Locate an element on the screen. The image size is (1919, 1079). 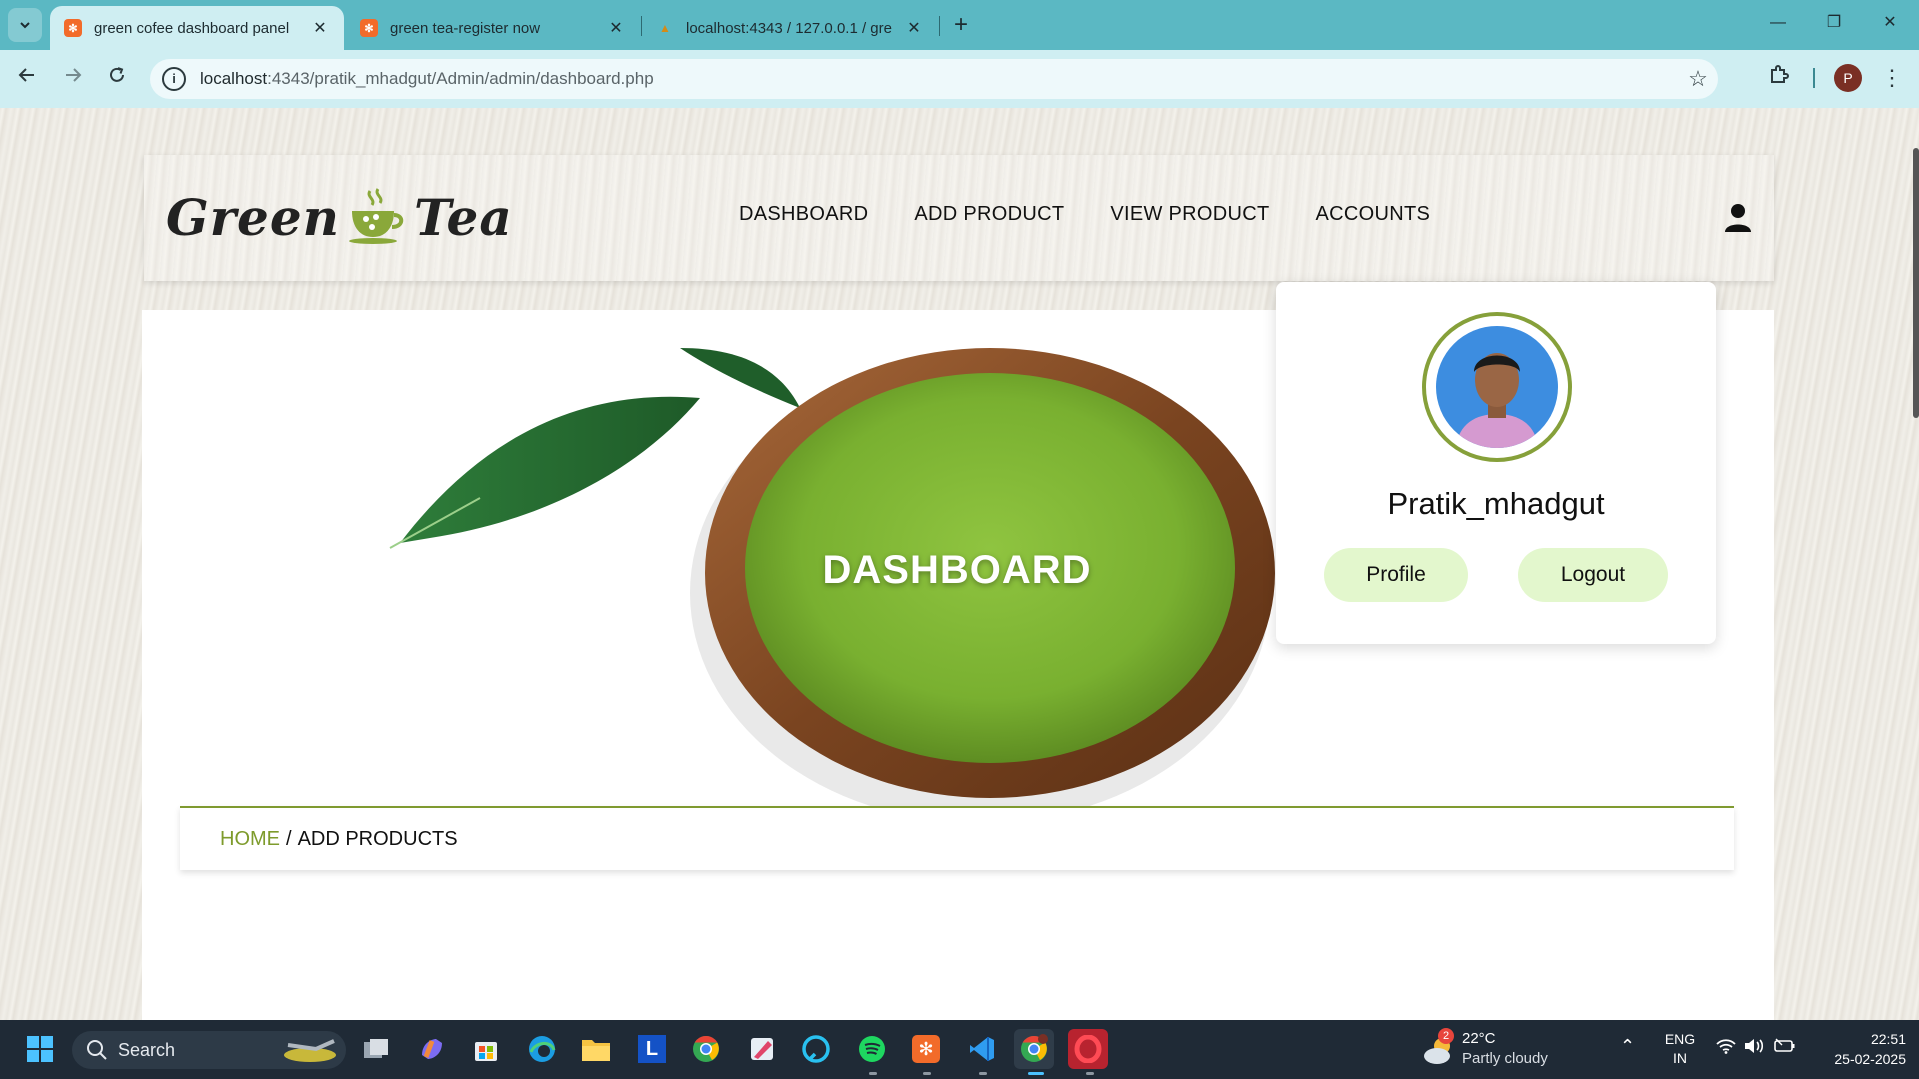
tab-title: green cofee dashboard panel is located at coordinates (192, 28).